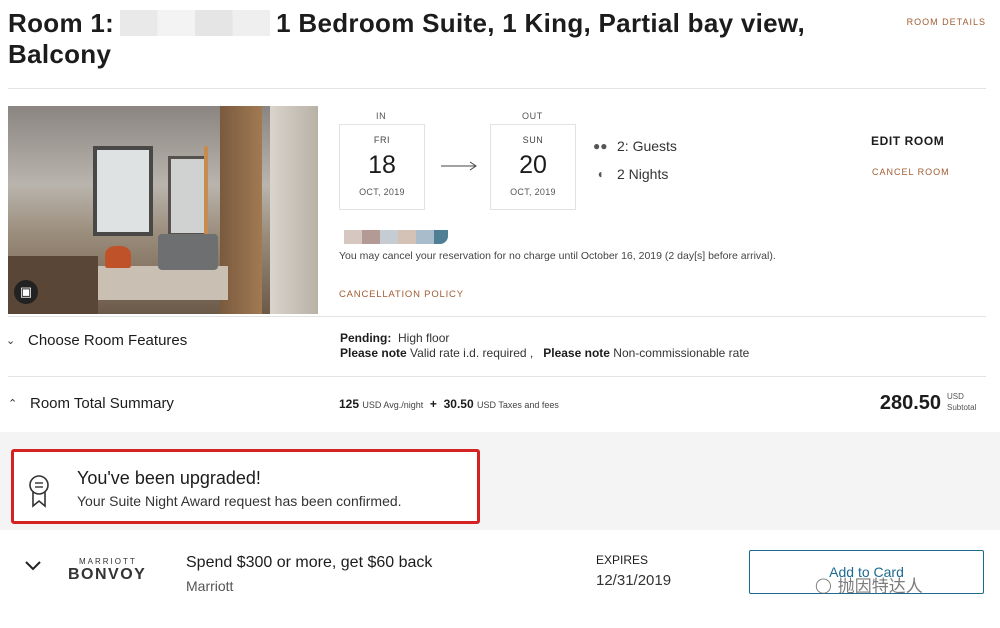  What do you see at coordinates (26, 292) in the screenshot?
I see `photo-gallery-icon: ▣` at bounding box center [26, 292].